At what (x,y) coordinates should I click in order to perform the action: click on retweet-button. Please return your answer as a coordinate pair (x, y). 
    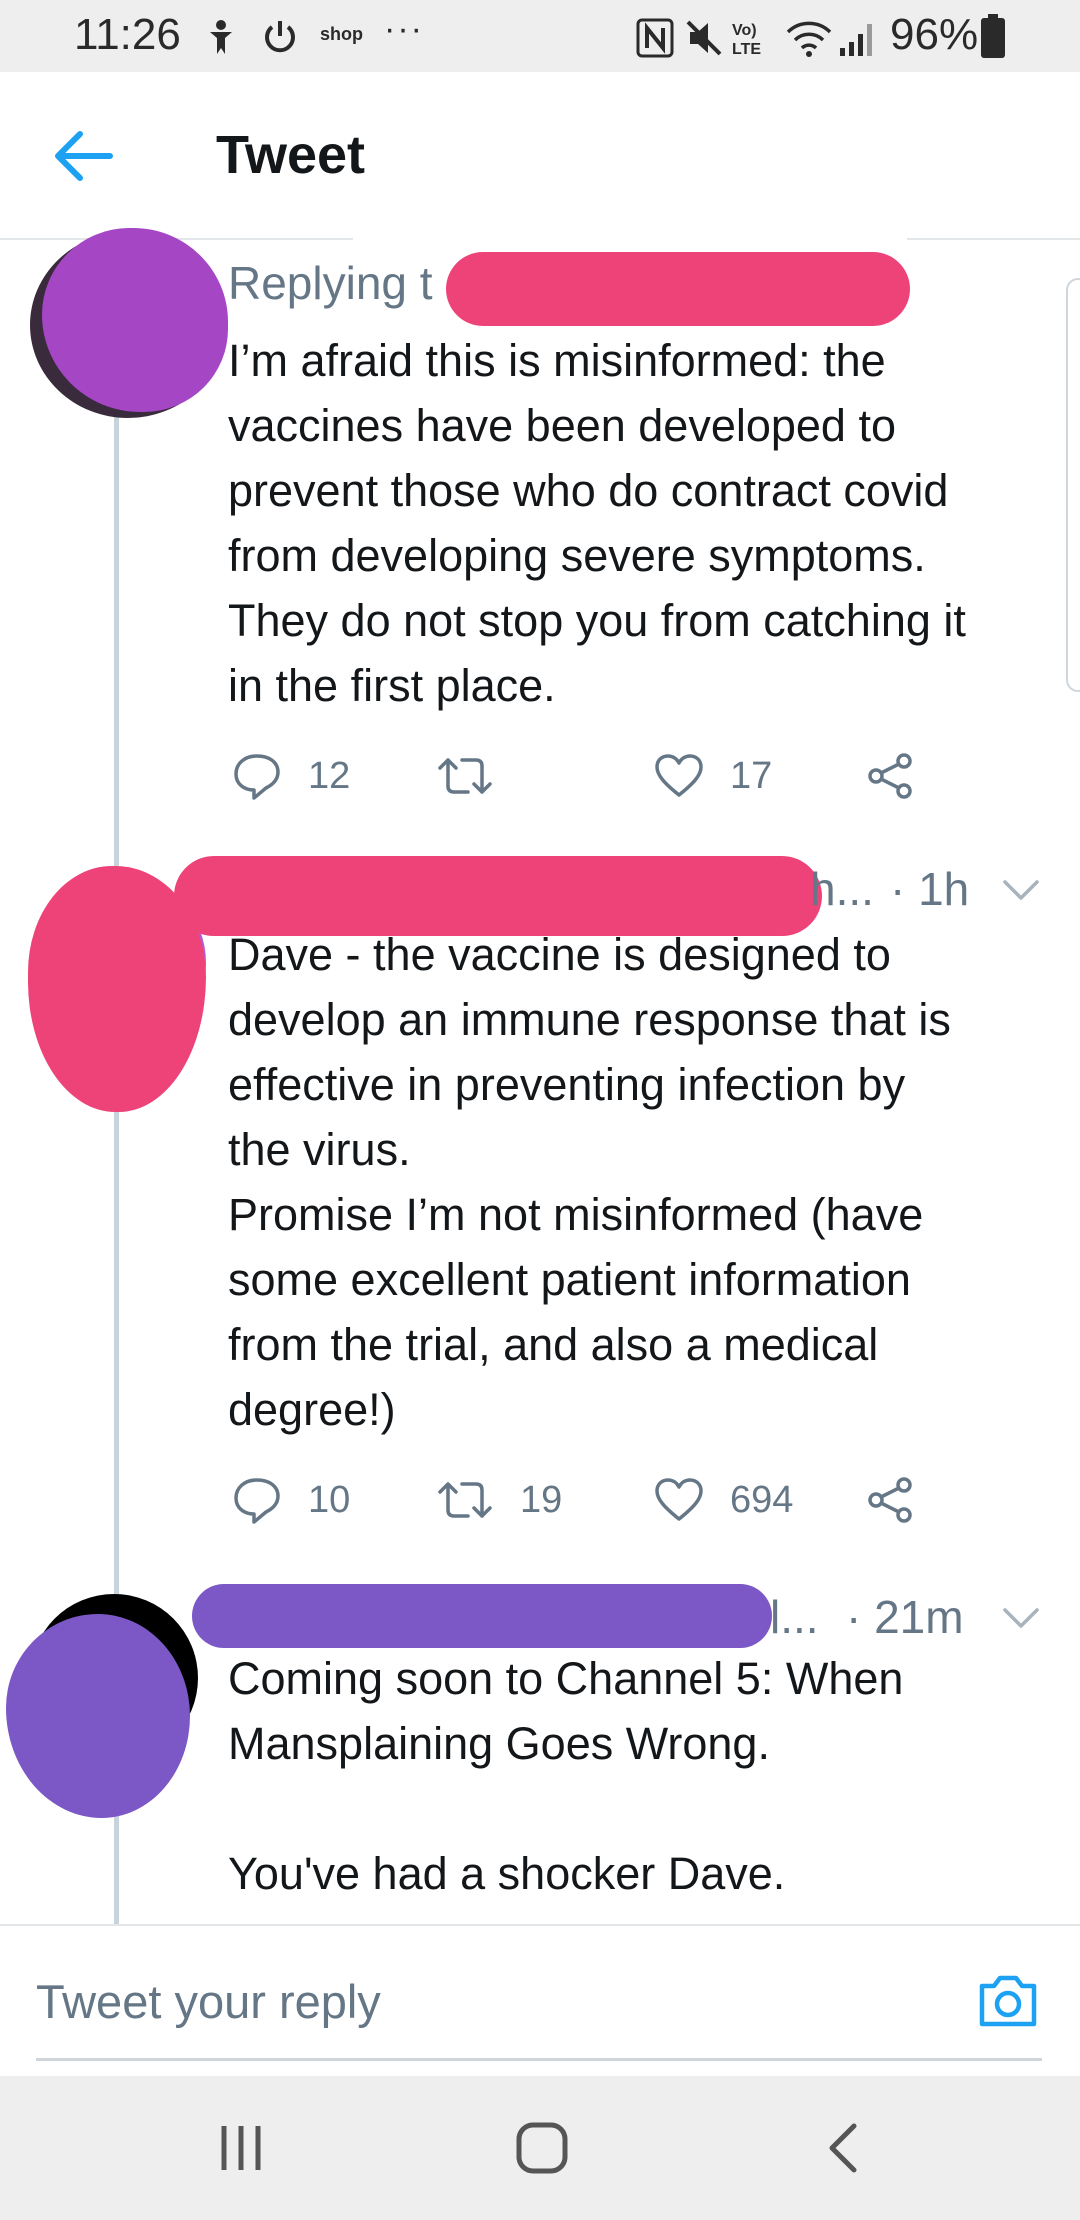
    Looking at the image, I should click on (478, 776).